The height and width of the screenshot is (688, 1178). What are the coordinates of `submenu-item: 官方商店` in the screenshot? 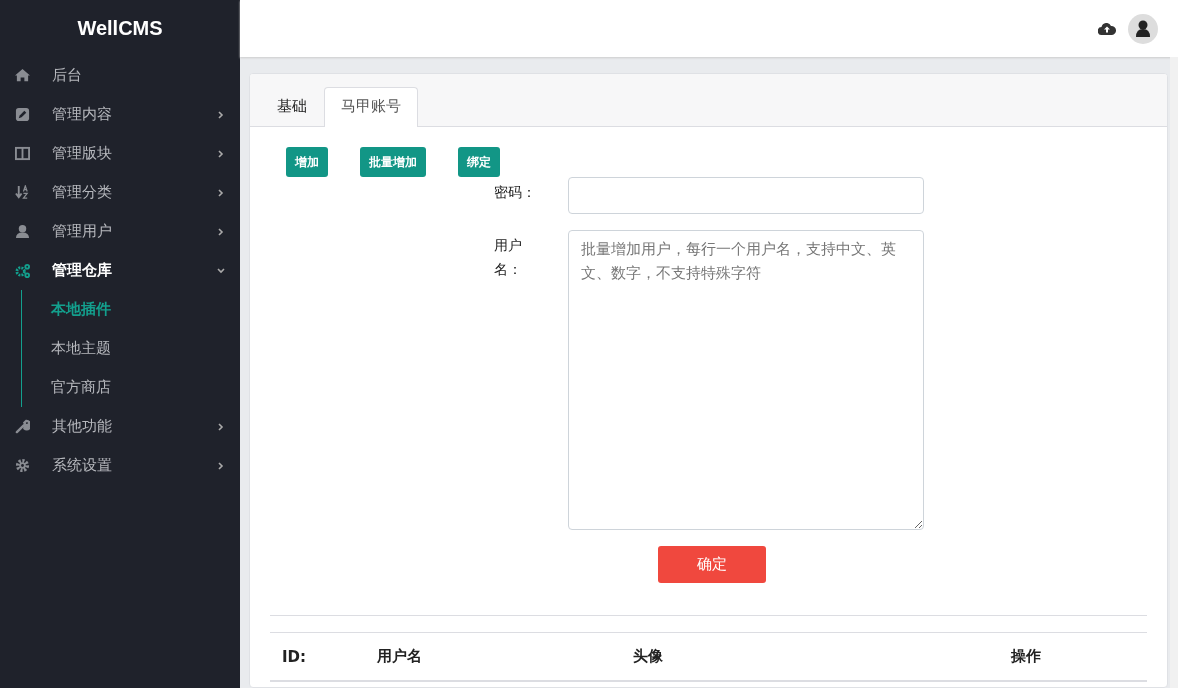 It's located at (131, 387).